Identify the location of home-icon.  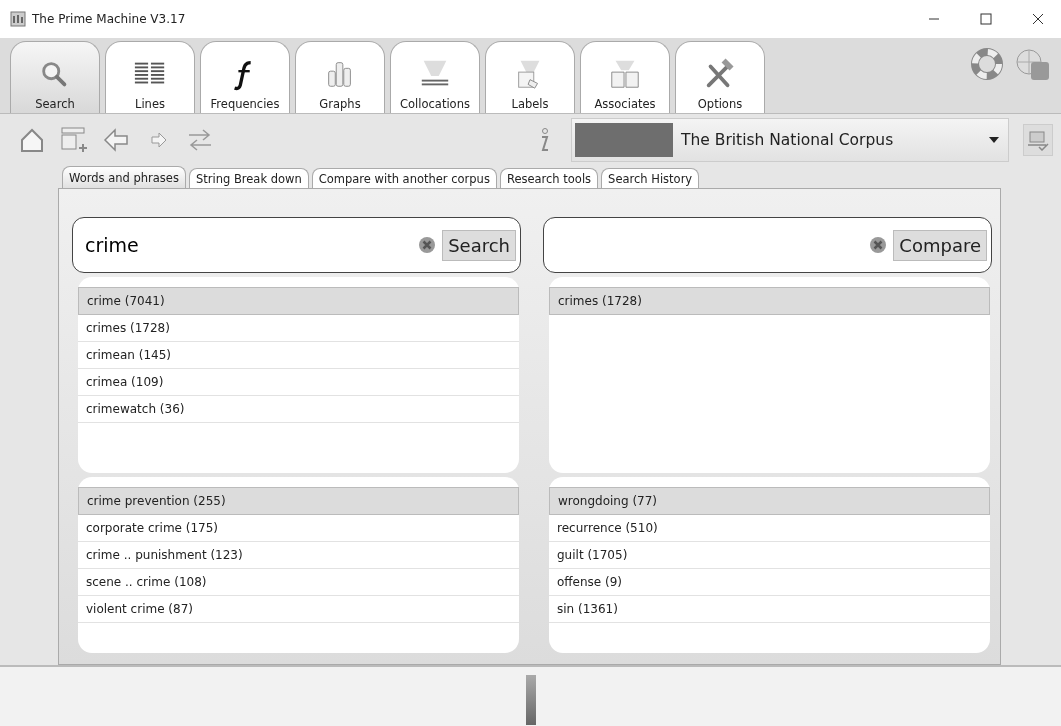
(32, 140).